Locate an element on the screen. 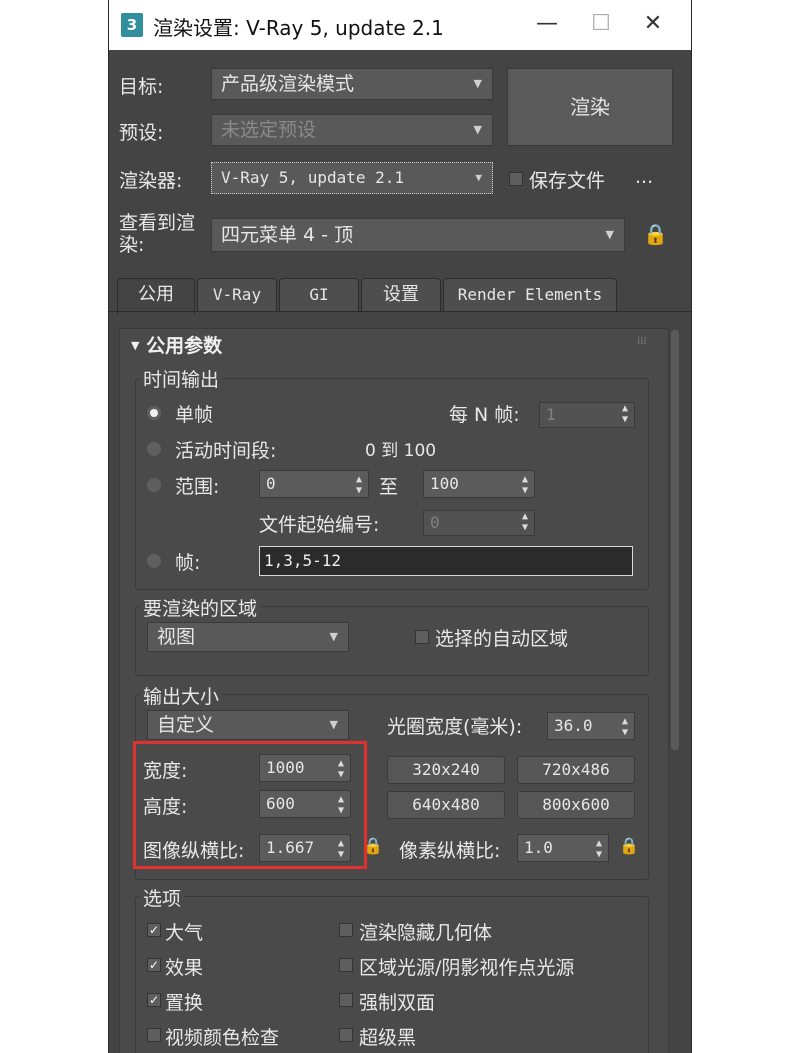 Image resolution: width=800 pixels, height=1053 pixels. view-value: 四元菜单 4 - 顶 is located at coordinates (287, 235).